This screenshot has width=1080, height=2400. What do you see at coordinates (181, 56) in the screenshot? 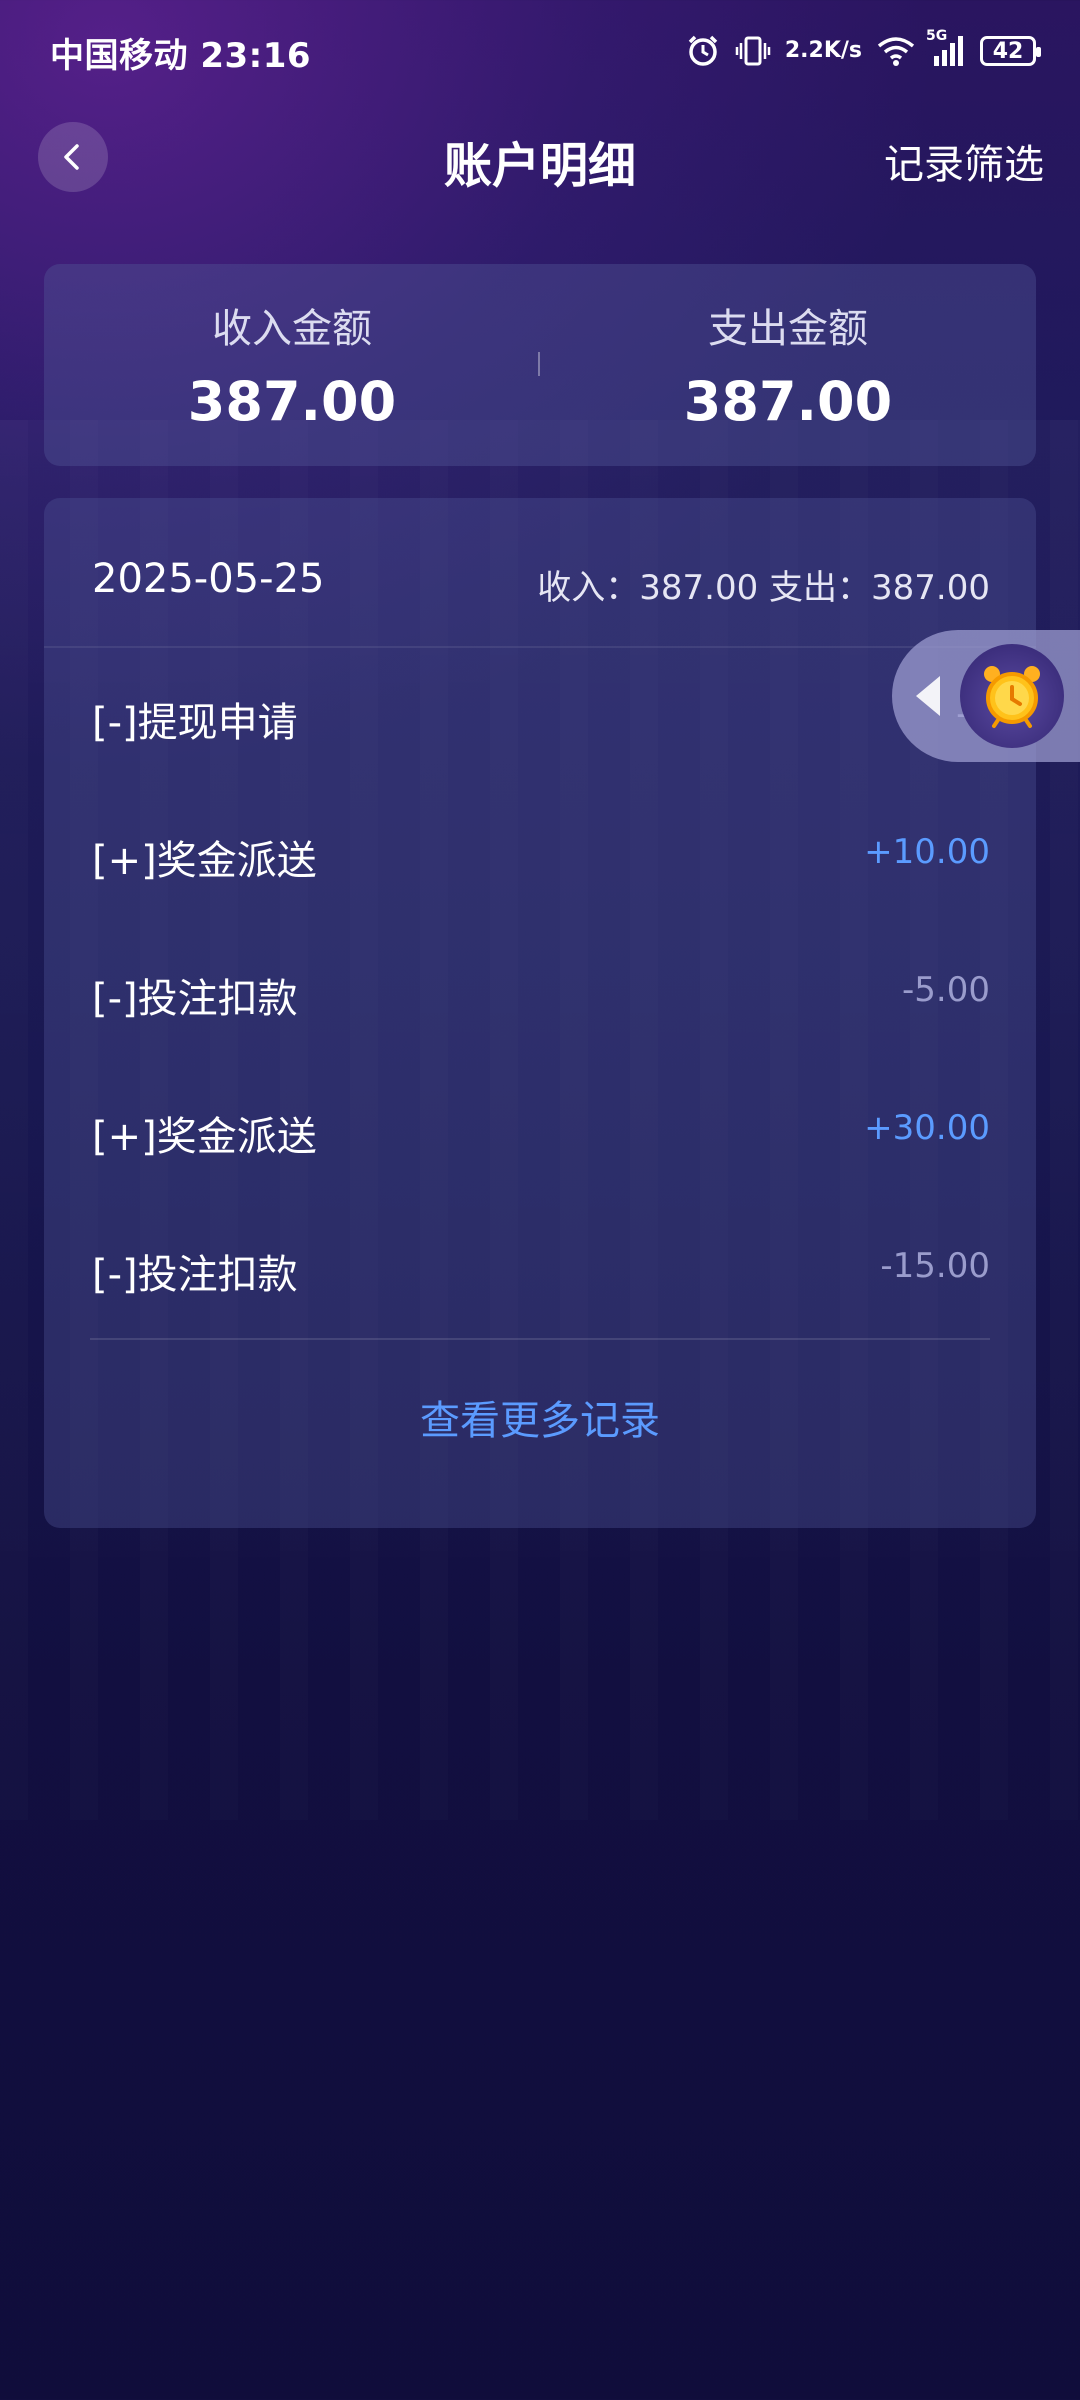
I see `carrier-time: 中国移动 23:16` at bounding box center [181, 56].